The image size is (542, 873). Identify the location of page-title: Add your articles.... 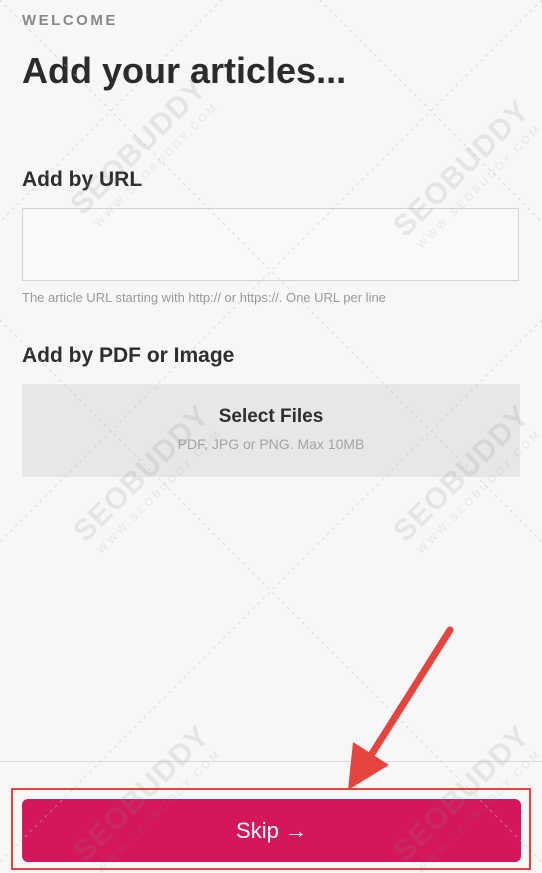
(184, 70).